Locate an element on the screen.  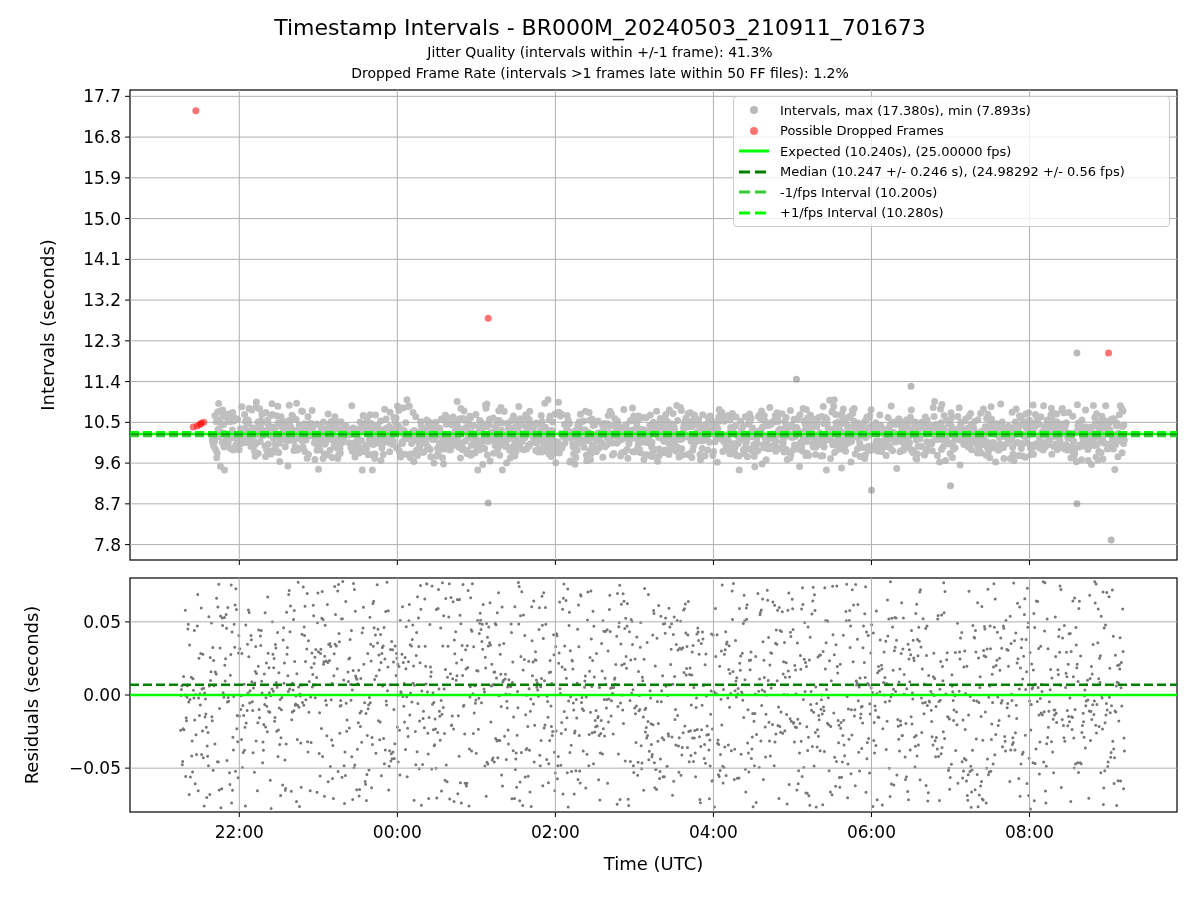
legend-label: Median (10.247 +/- 0.246 s), (24.98292 +/- 0.56 fps) is located at coordinates (952, 172).